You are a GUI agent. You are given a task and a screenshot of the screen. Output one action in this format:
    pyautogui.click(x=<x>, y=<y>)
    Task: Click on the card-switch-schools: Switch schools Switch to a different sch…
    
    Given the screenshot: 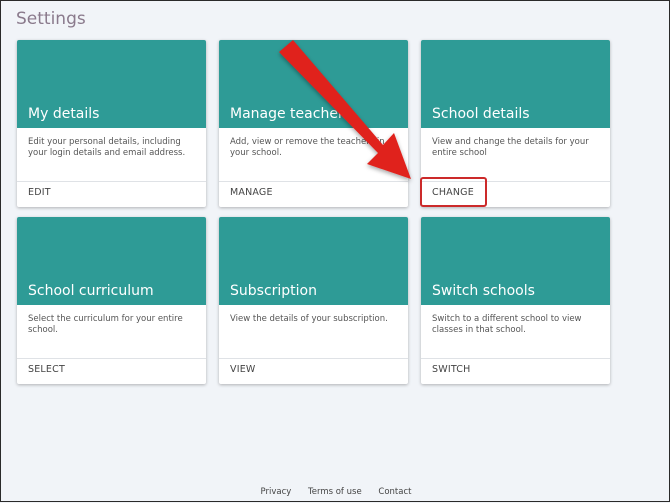 What is the action you would take?
    pyautogui.click(x=515, y=300)
    